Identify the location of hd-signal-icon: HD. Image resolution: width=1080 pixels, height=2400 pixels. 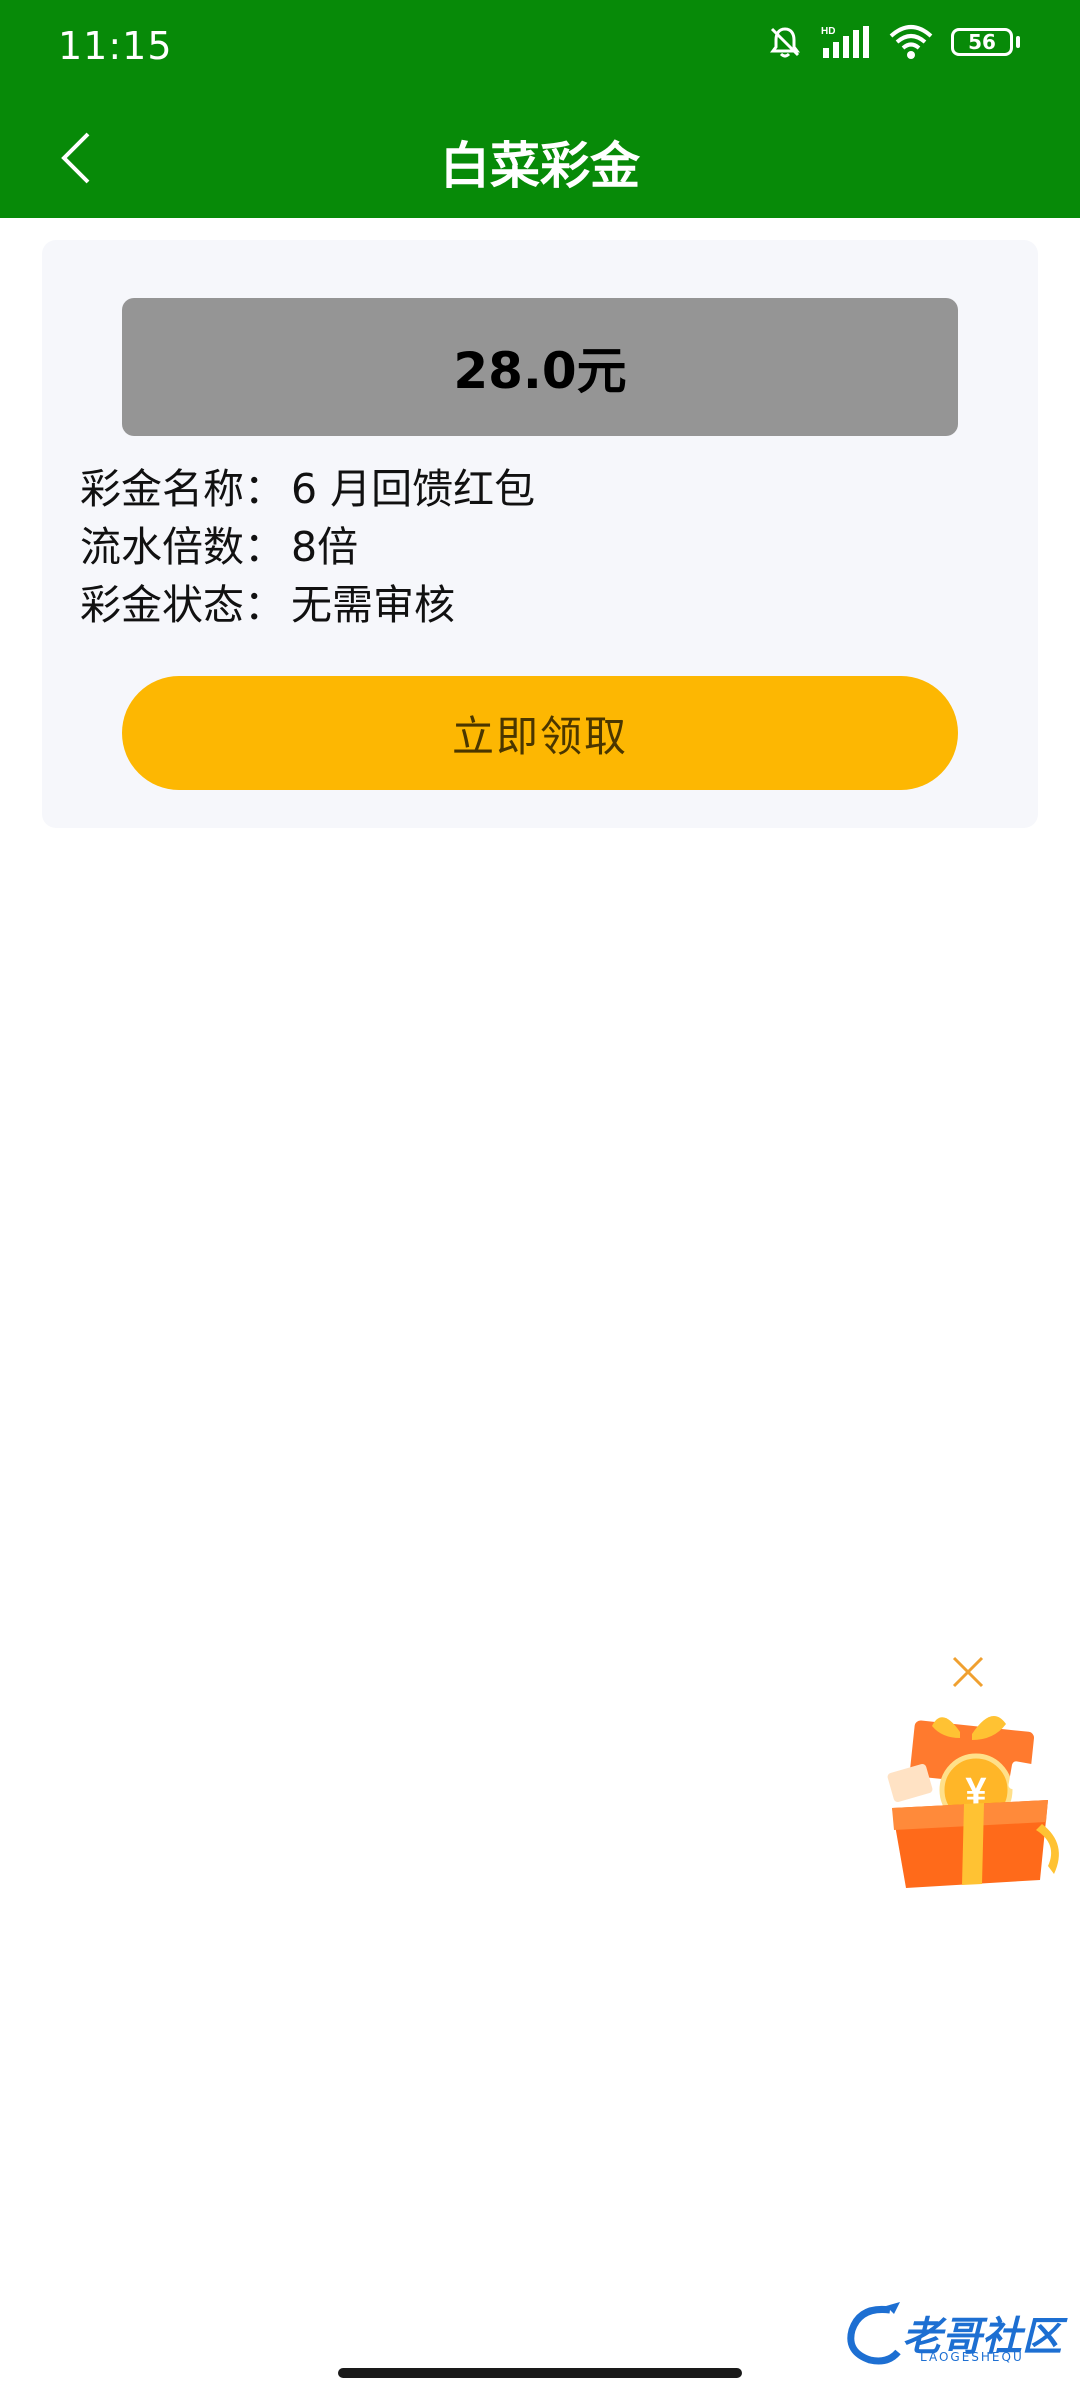
(845, 42).